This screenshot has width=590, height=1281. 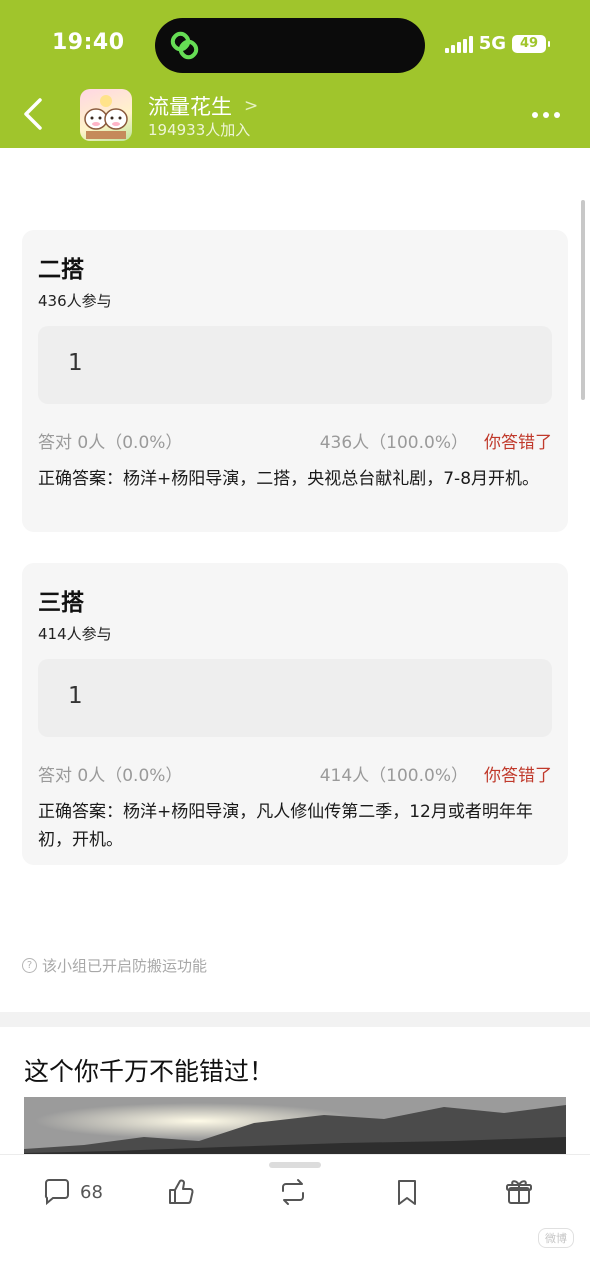 What do you see at coordinates (184, 45) in the screenshot?
I see `link-app-icon` at bounding box center [184, 45].